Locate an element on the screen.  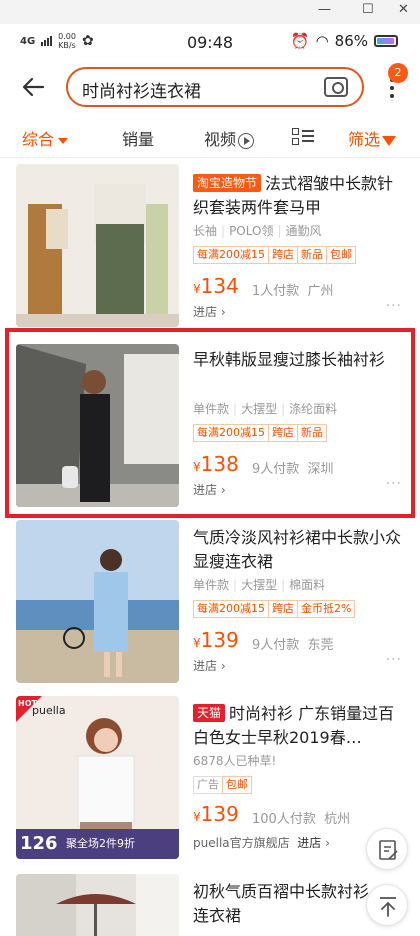
product-card: 初秋气质百褶中长款衬衫连衣裙 is located at coordinates (210, 902).